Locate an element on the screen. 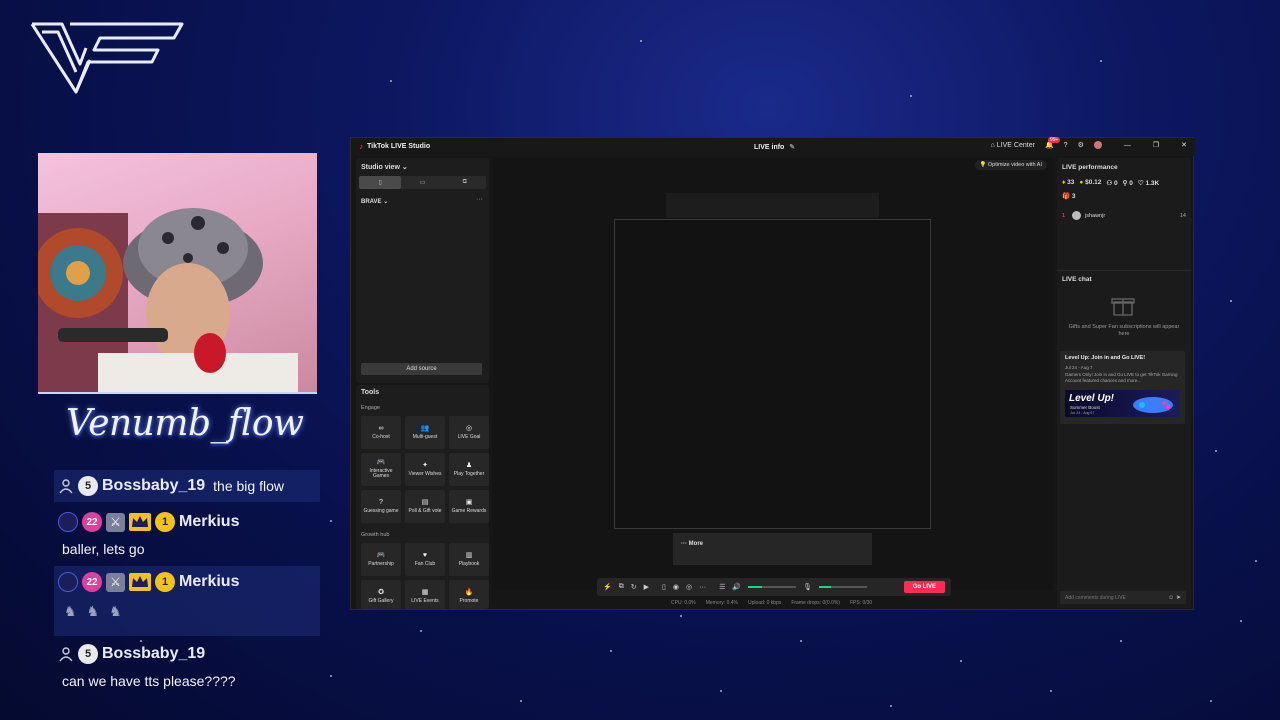 The width and height of the screenshot is (1280, 720). tool-playbook: ▥ Playbook is located at coordinates (469, 559).